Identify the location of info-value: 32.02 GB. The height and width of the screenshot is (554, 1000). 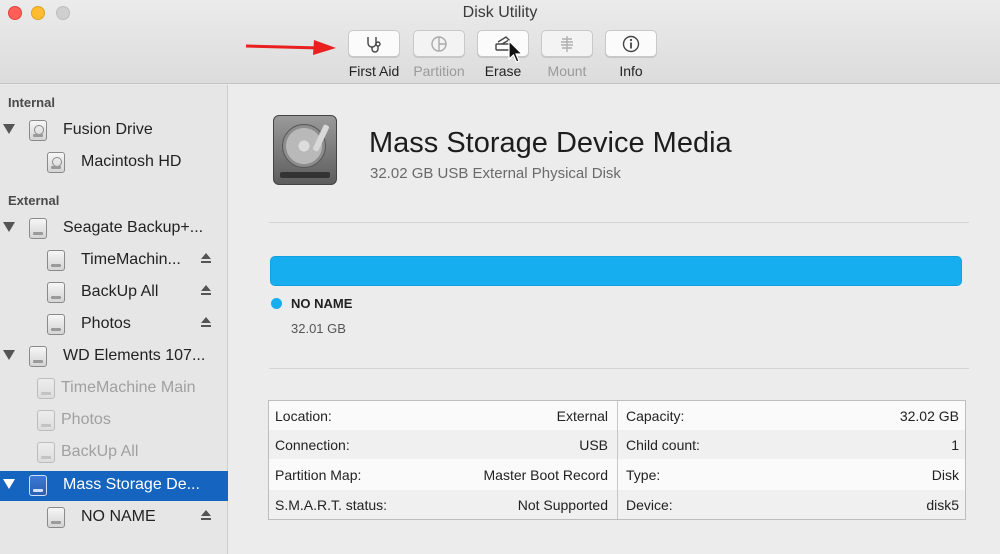
(929, 416).